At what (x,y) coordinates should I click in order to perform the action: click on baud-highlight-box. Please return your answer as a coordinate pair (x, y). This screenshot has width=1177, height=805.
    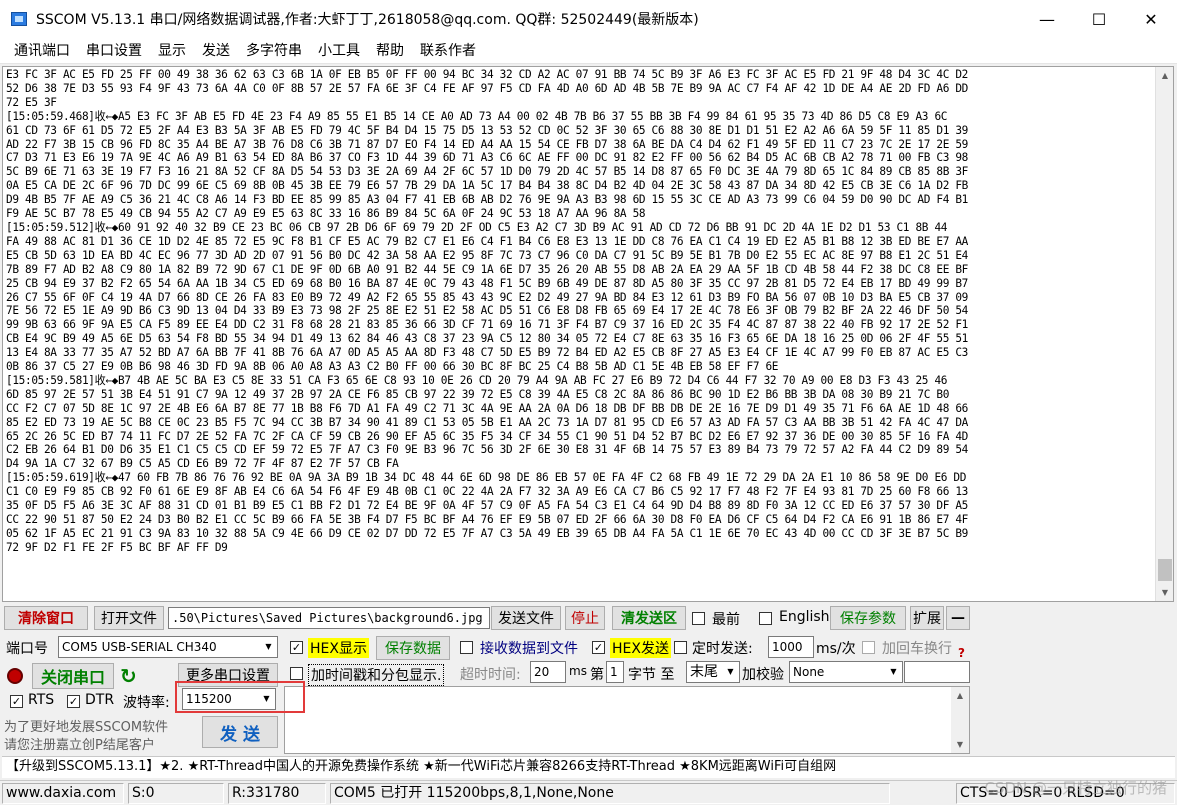
    Looking at the image, I should click on (240, 697).